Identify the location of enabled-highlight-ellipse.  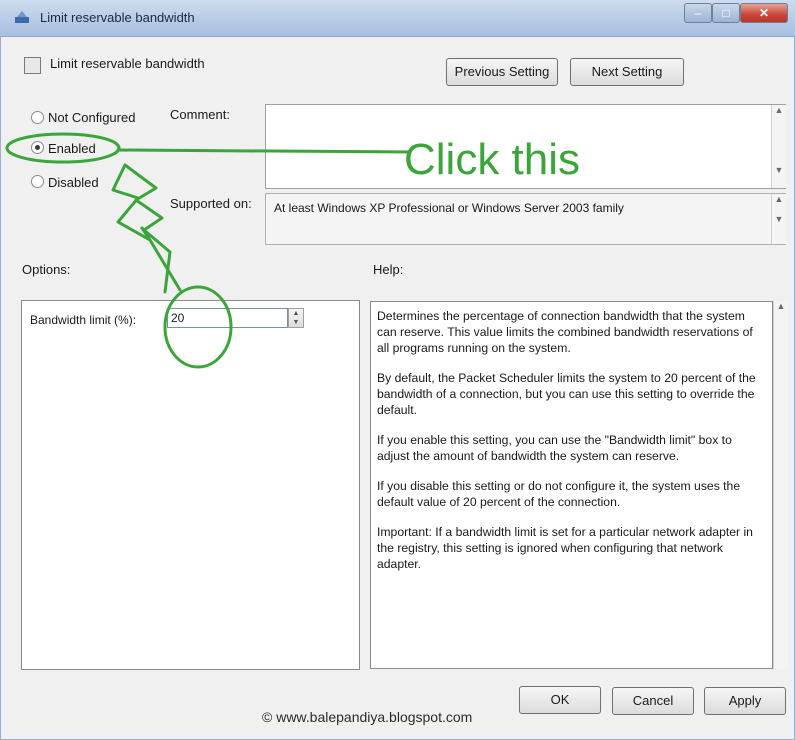
(63, 148).